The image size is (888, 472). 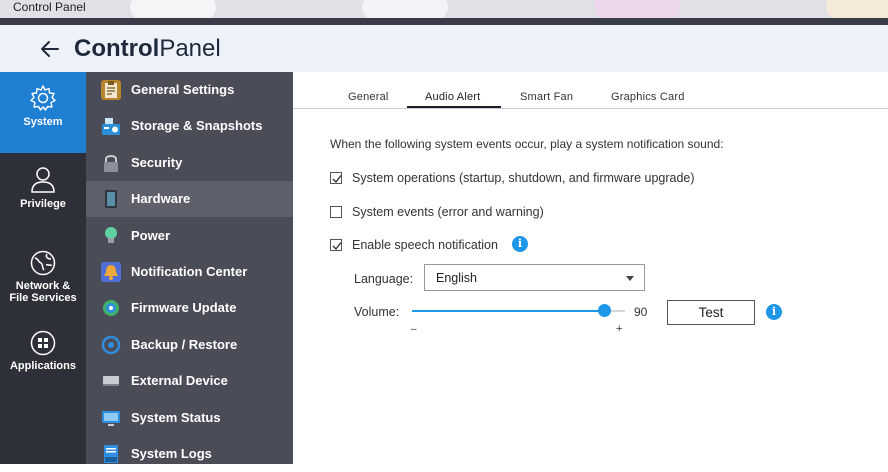 What do you see at coordinates (111, 90) in the screenshot?
I see `clipboard-icon` at bounding box center [111, 90].